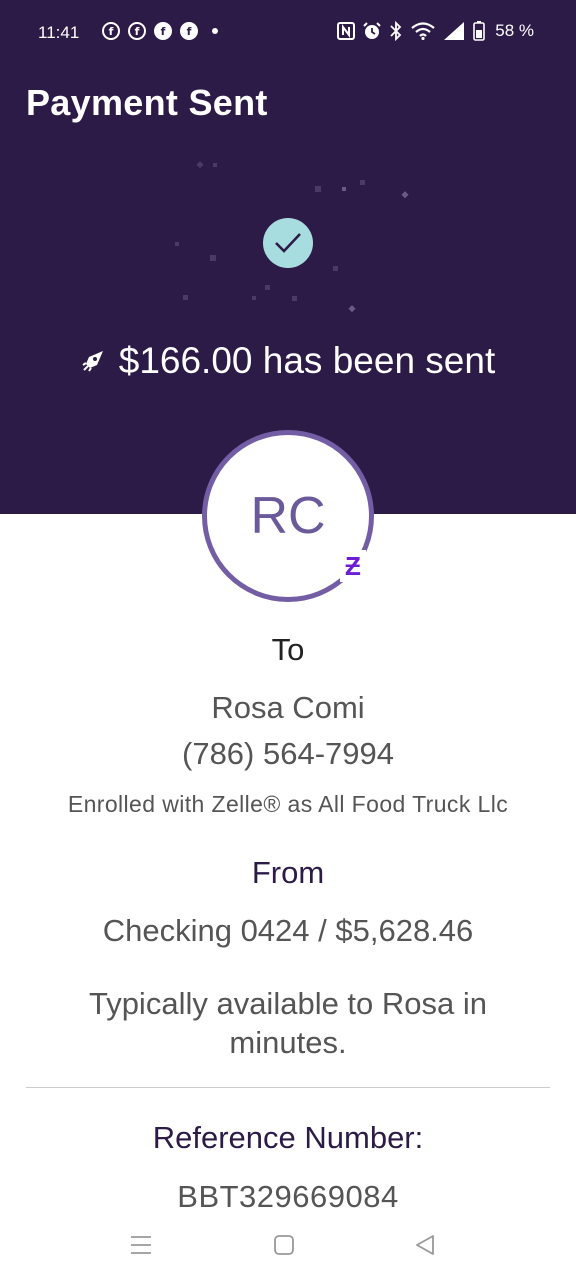 The width and height of the screenshot is (576, 1280). What do you see at coordinates (396, 31) in the screenshot?
I see `bluetooth-icon` at bounding box center [396, 31].